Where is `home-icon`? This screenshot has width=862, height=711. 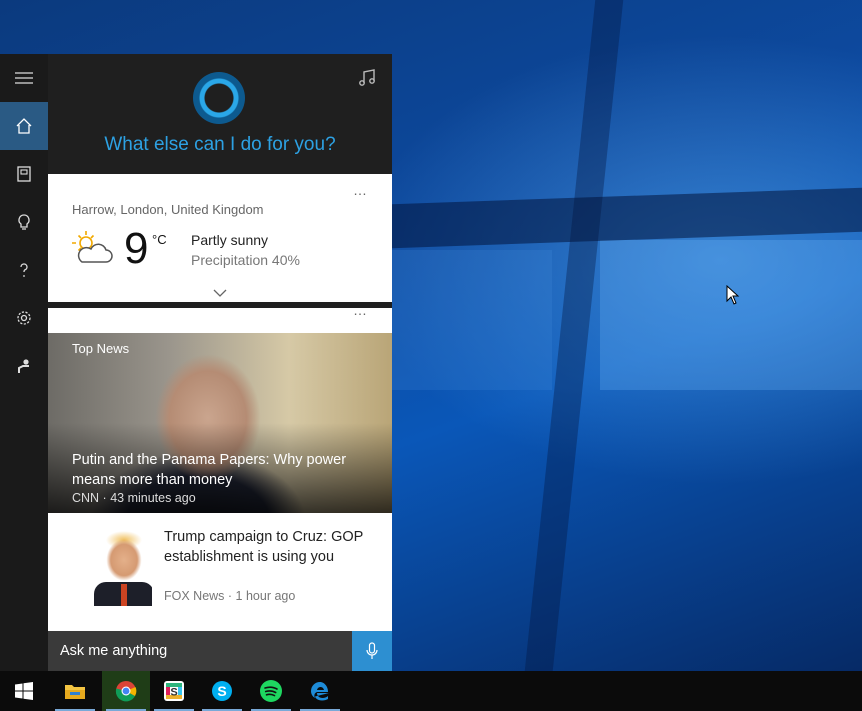
home-icon is located at coordinates (24, 126).